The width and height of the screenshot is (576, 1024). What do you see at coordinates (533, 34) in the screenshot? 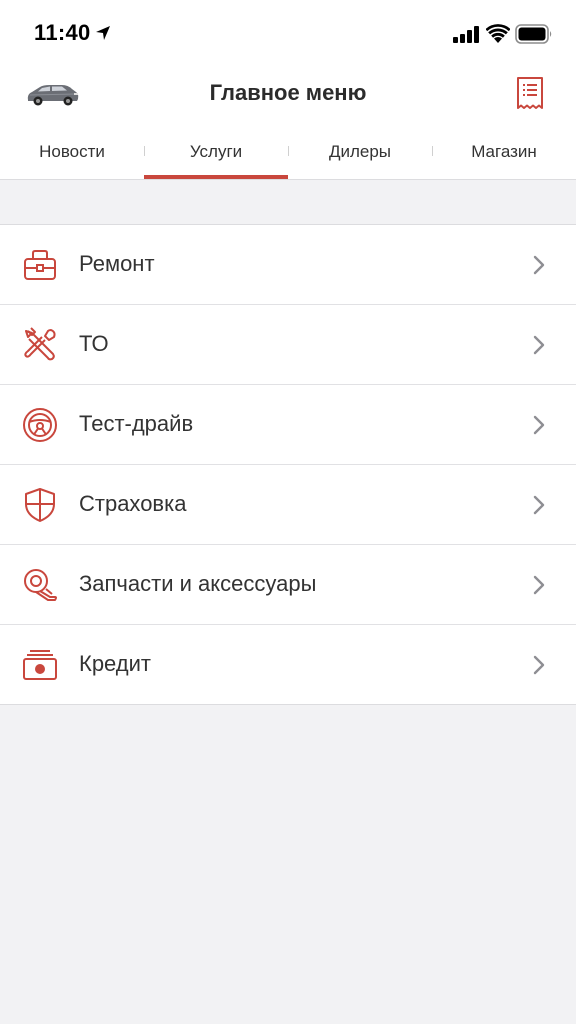
I see `battery-icon` at bounding box center [533, 34].